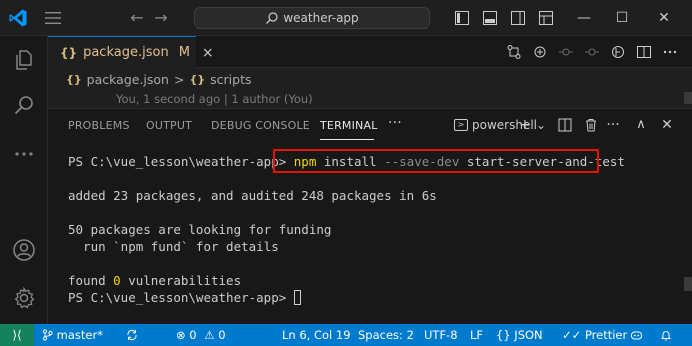 The height and width of the screenshot is (346, 692). Describe the element at coordinates (584, 18) in the screenshot. I see `minimize-icon: —` at that location.